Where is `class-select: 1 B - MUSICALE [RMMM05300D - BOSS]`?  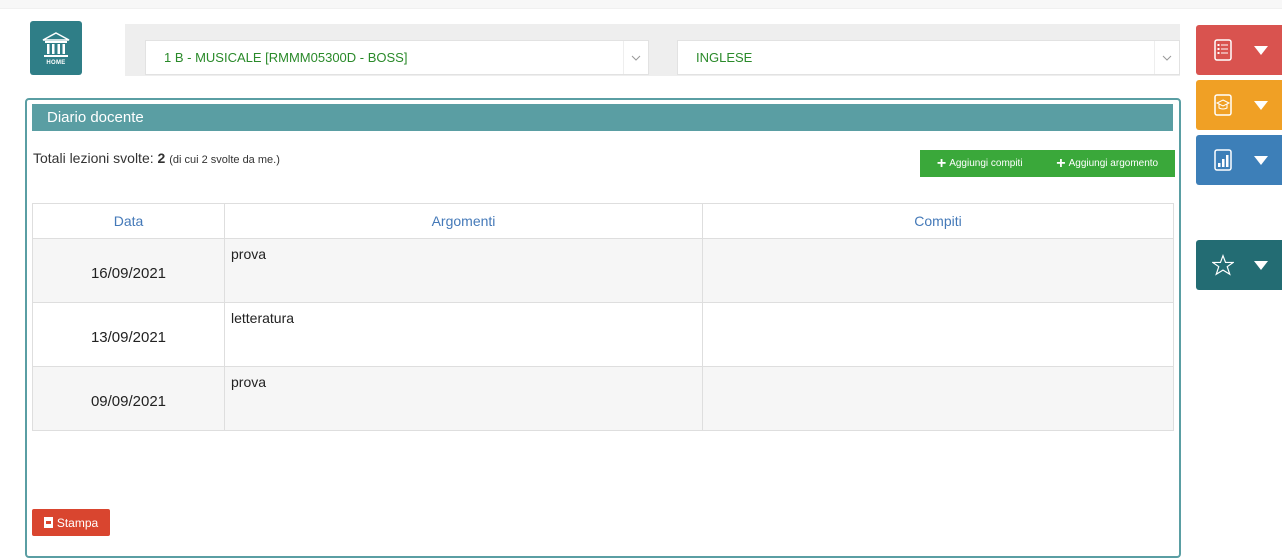
class-select: 1 B - MUSICALE [RMMM05300D - BOSS] is located at coordinates (397, 57).